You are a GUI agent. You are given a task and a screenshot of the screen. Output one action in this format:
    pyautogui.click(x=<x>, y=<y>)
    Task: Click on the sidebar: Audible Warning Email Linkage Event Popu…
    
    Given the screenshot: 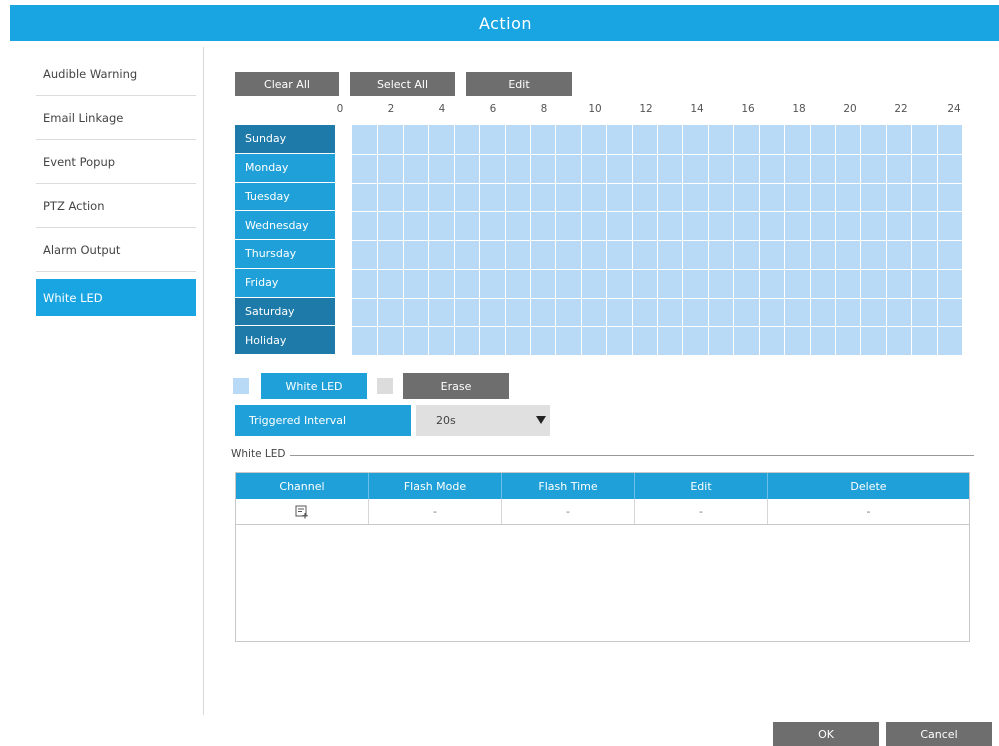 What is the action you would take?
    pyautogui.click(x=116, y=184)
    